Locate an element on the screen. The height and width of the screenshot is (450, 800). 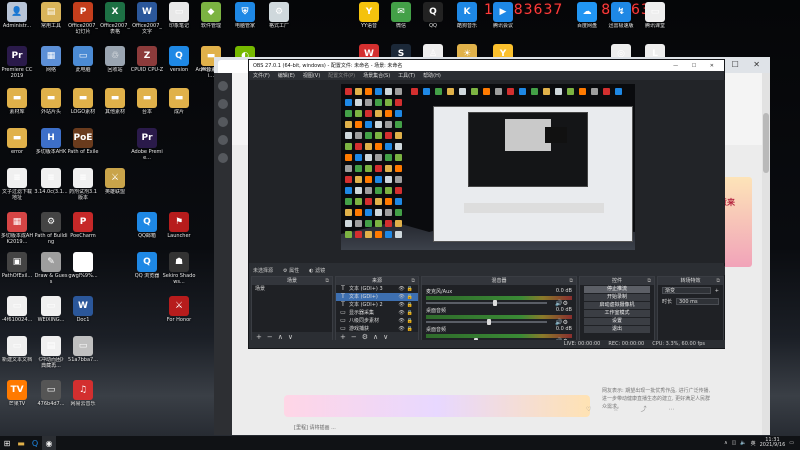
desktop-icon: Q QQ is located at coordinates (433, 25).